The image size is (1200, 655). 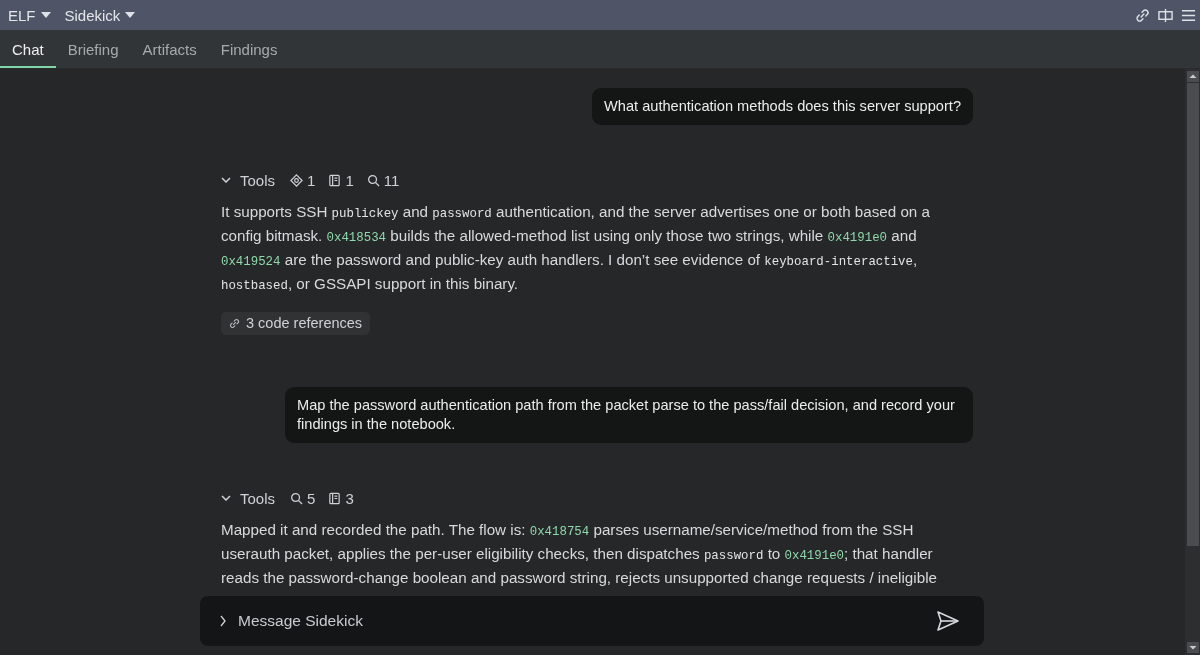 I want to click on message-input: Message Sidekick, so click(x=581, y=621).